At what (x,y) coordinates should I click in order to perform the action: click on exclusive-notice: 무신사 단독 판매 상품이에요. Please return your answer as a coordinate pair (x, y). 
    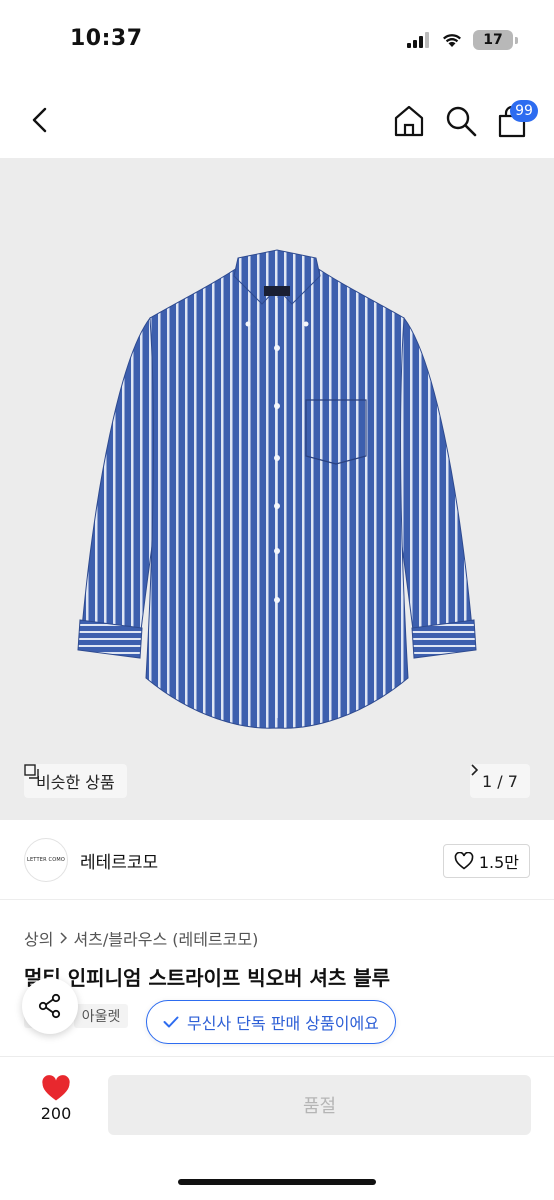
    Looking at the image, I should click on (271, 1022).